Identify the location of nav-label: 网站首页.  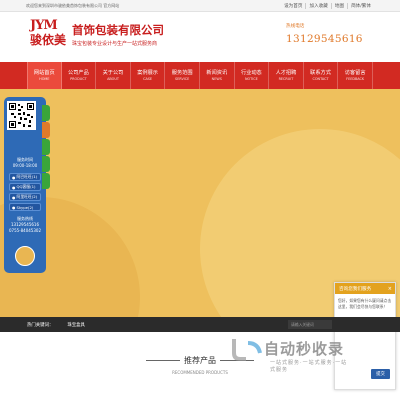
(44, 72).